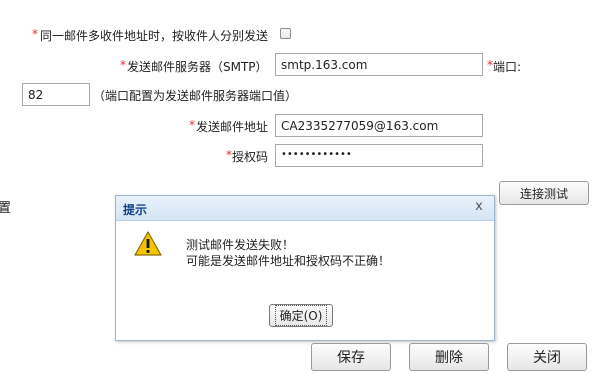 The height and width of the screenshot is (374, 607). Describe the element at coordinates (379, 125) in the screenshot. I see `sender-address-input` at that location.